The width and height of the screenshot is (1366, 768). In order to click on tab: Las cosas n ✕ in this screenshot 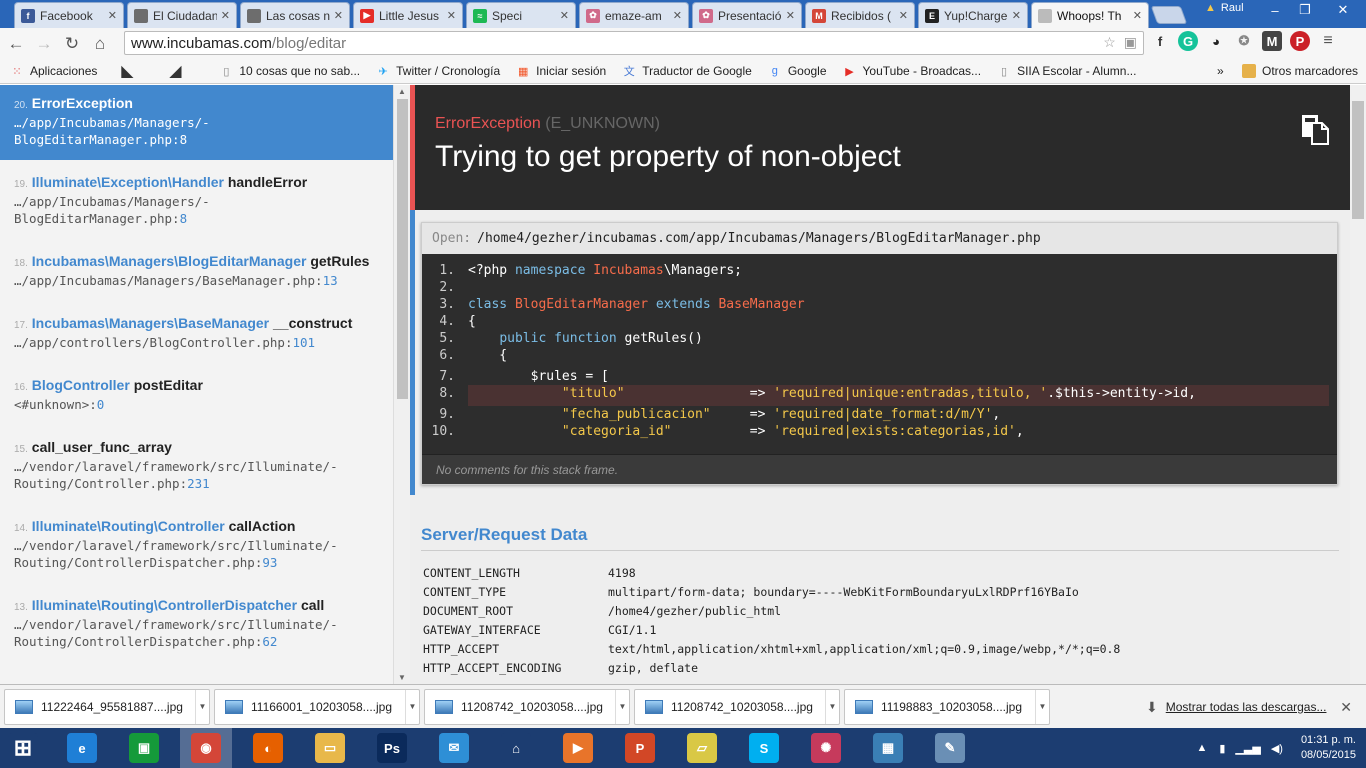, I will do `click(295, 15)`.